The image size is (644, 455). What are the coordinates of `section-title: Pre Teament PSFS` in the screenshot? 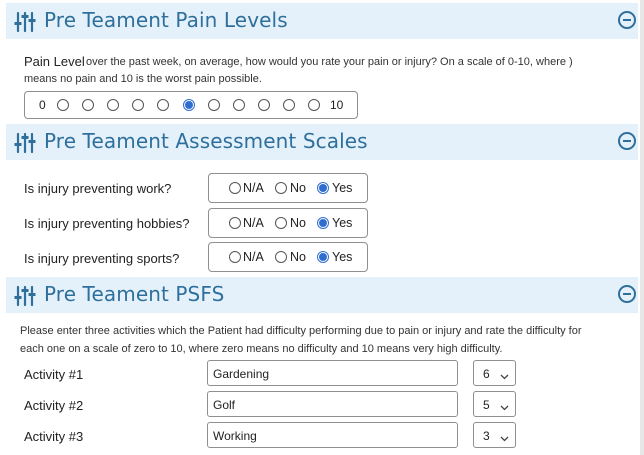 It's located at (134, 294).